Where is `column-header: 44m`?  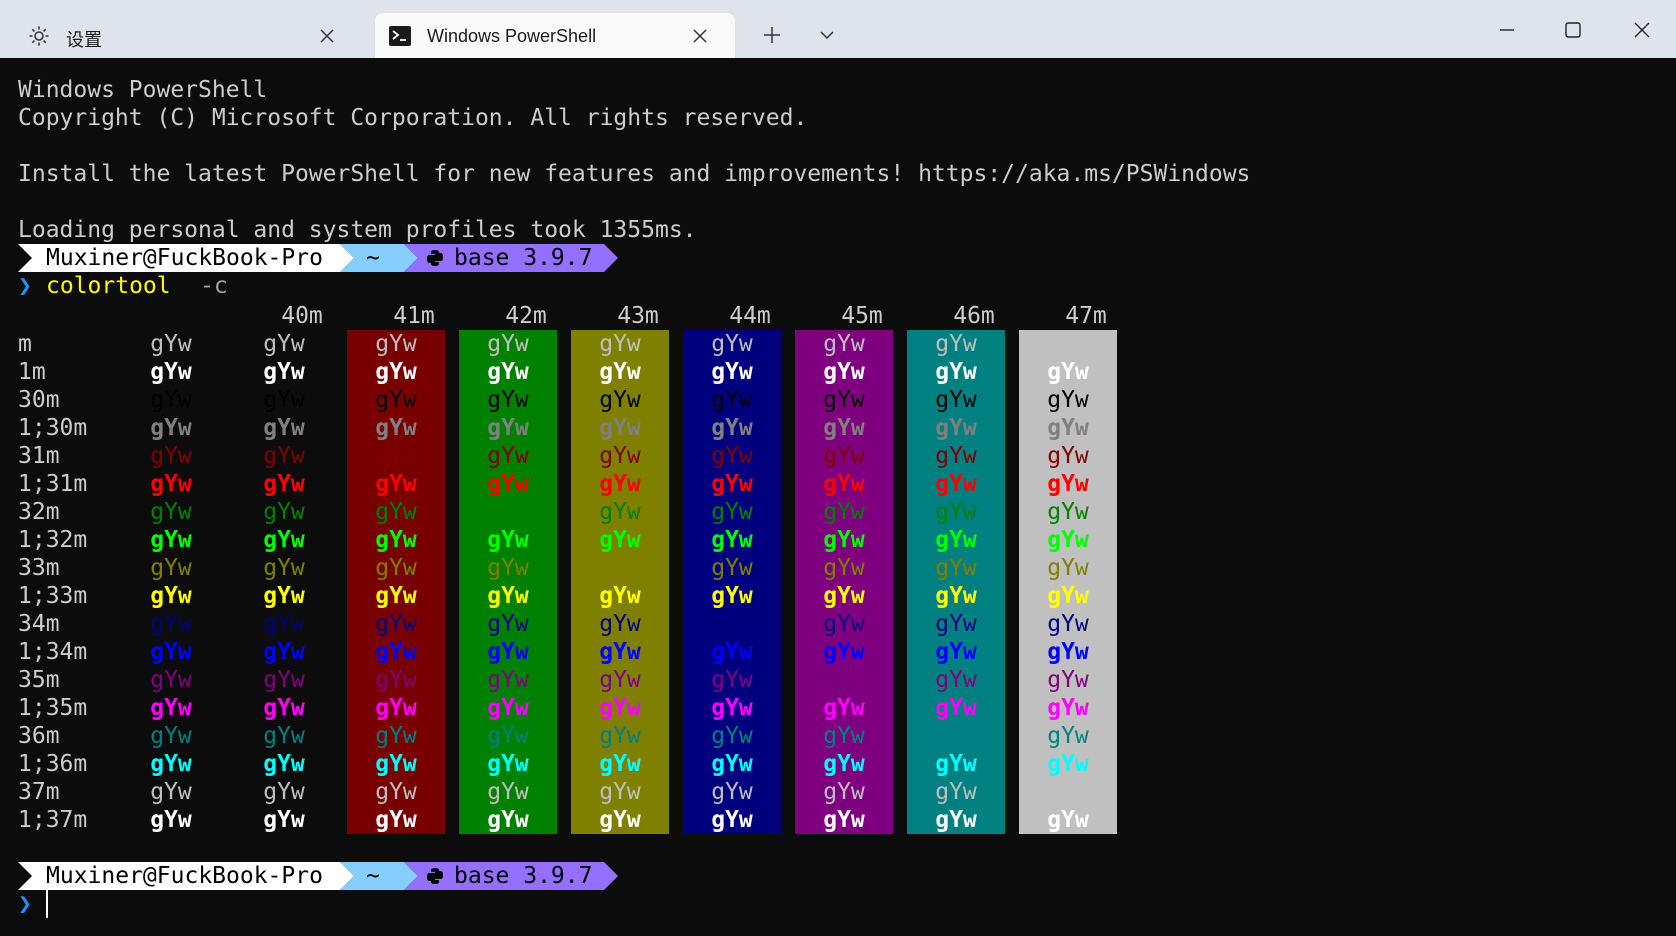
column-header: 44m is located at coordinates (750, 316).